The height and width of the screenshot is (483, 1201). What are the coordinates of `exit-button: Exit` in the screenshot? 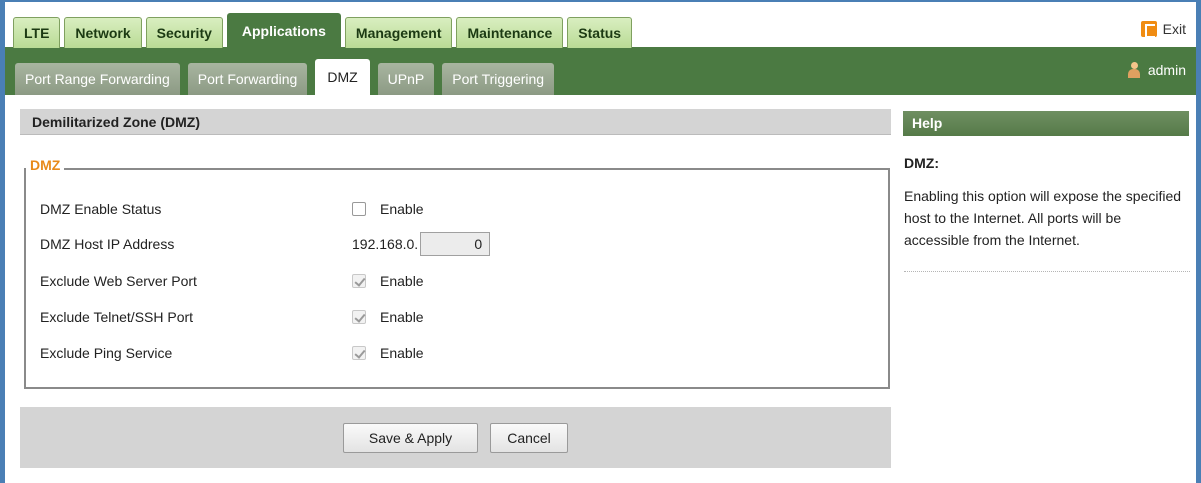 It's located at (1163, 29).